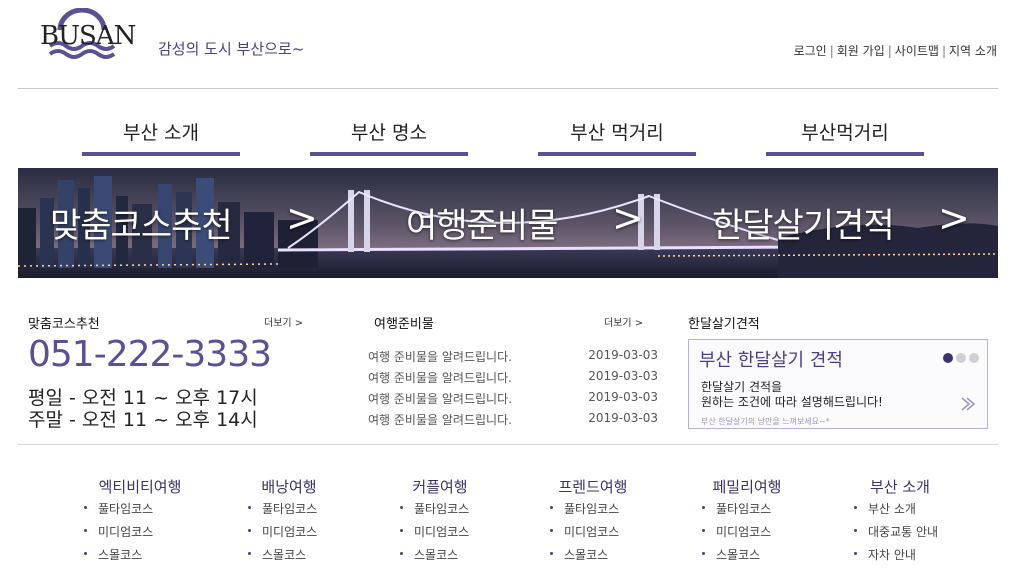  I want to click on sitemap-link: 사이트맵, so click(917, 51).